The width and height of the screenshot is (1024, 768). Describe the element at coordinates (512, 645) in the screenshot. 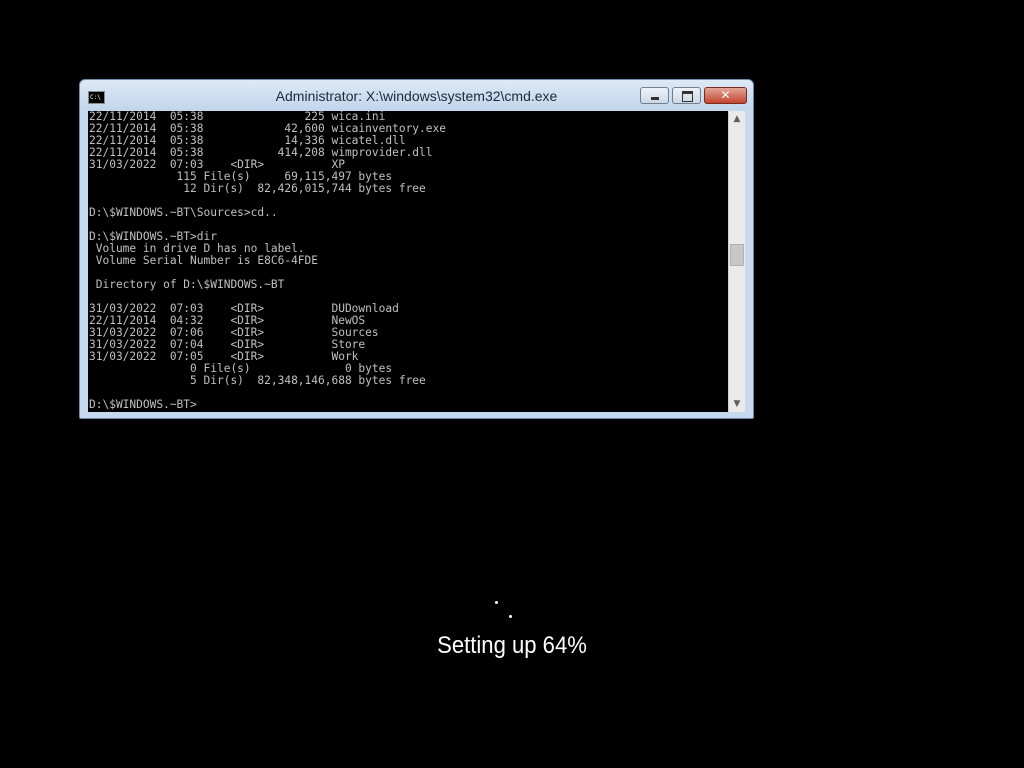

I see `setup-progress-text: Setting up 64%` at that location.